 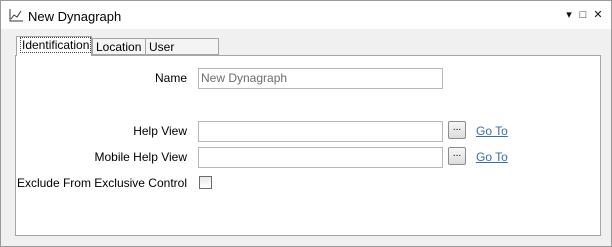 I want to click on name-field, so click(x=320, y=78).